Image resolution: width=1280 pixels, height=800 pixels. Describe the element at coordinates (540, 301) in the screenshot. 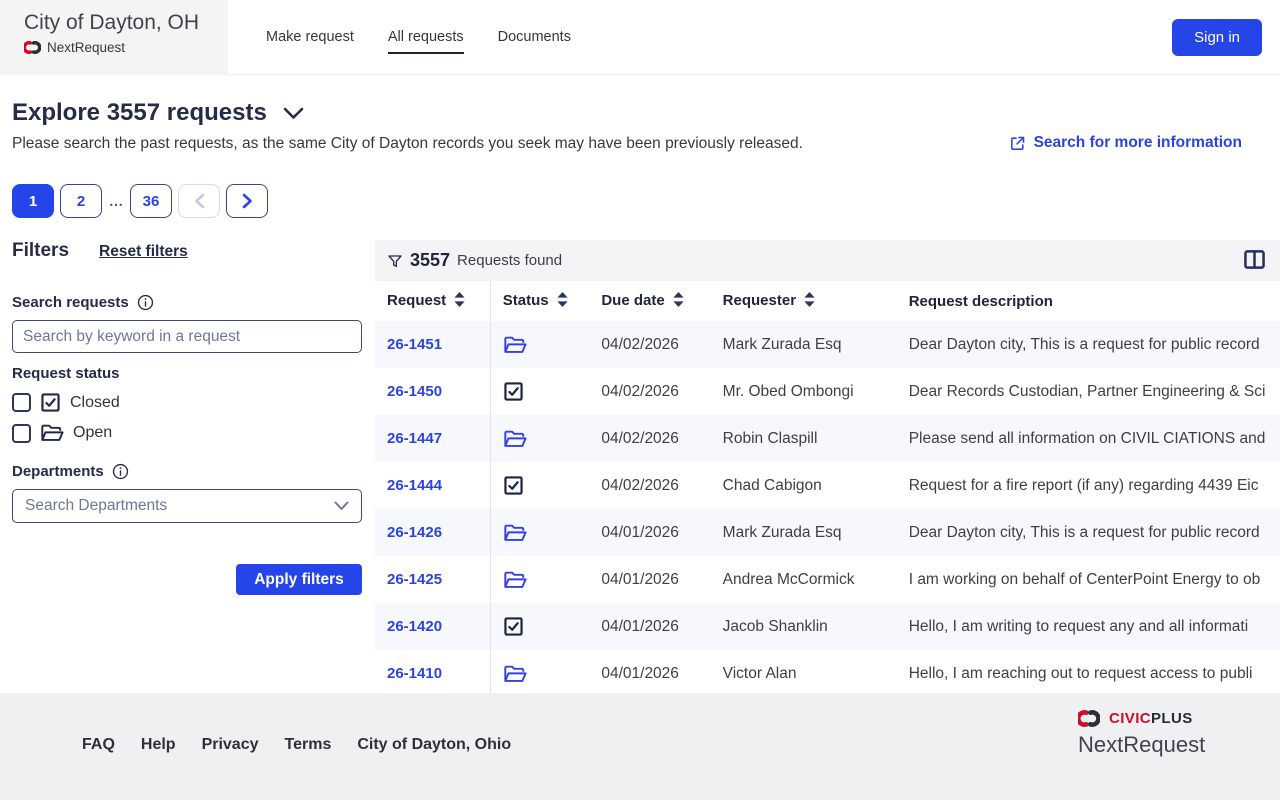

I see `column-header-status: Status` at that location.